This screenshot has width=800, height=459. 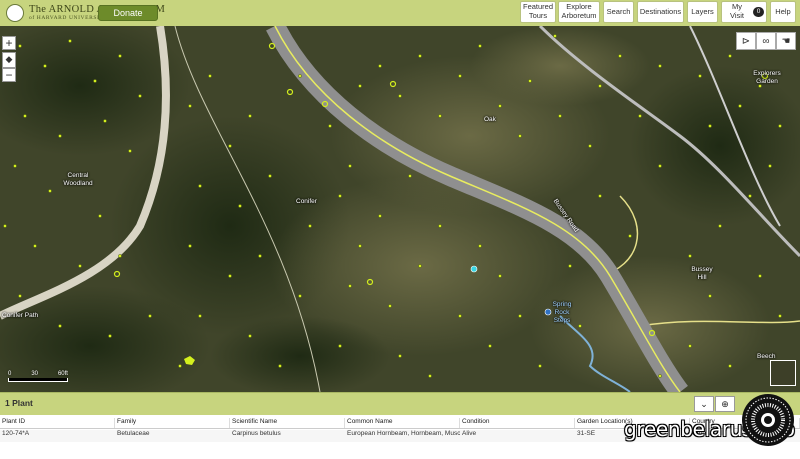 What do you see at coordinates (15, 13) in the screenshot?
I see `harvard-seal-icon` at bounding box center [15, 13].